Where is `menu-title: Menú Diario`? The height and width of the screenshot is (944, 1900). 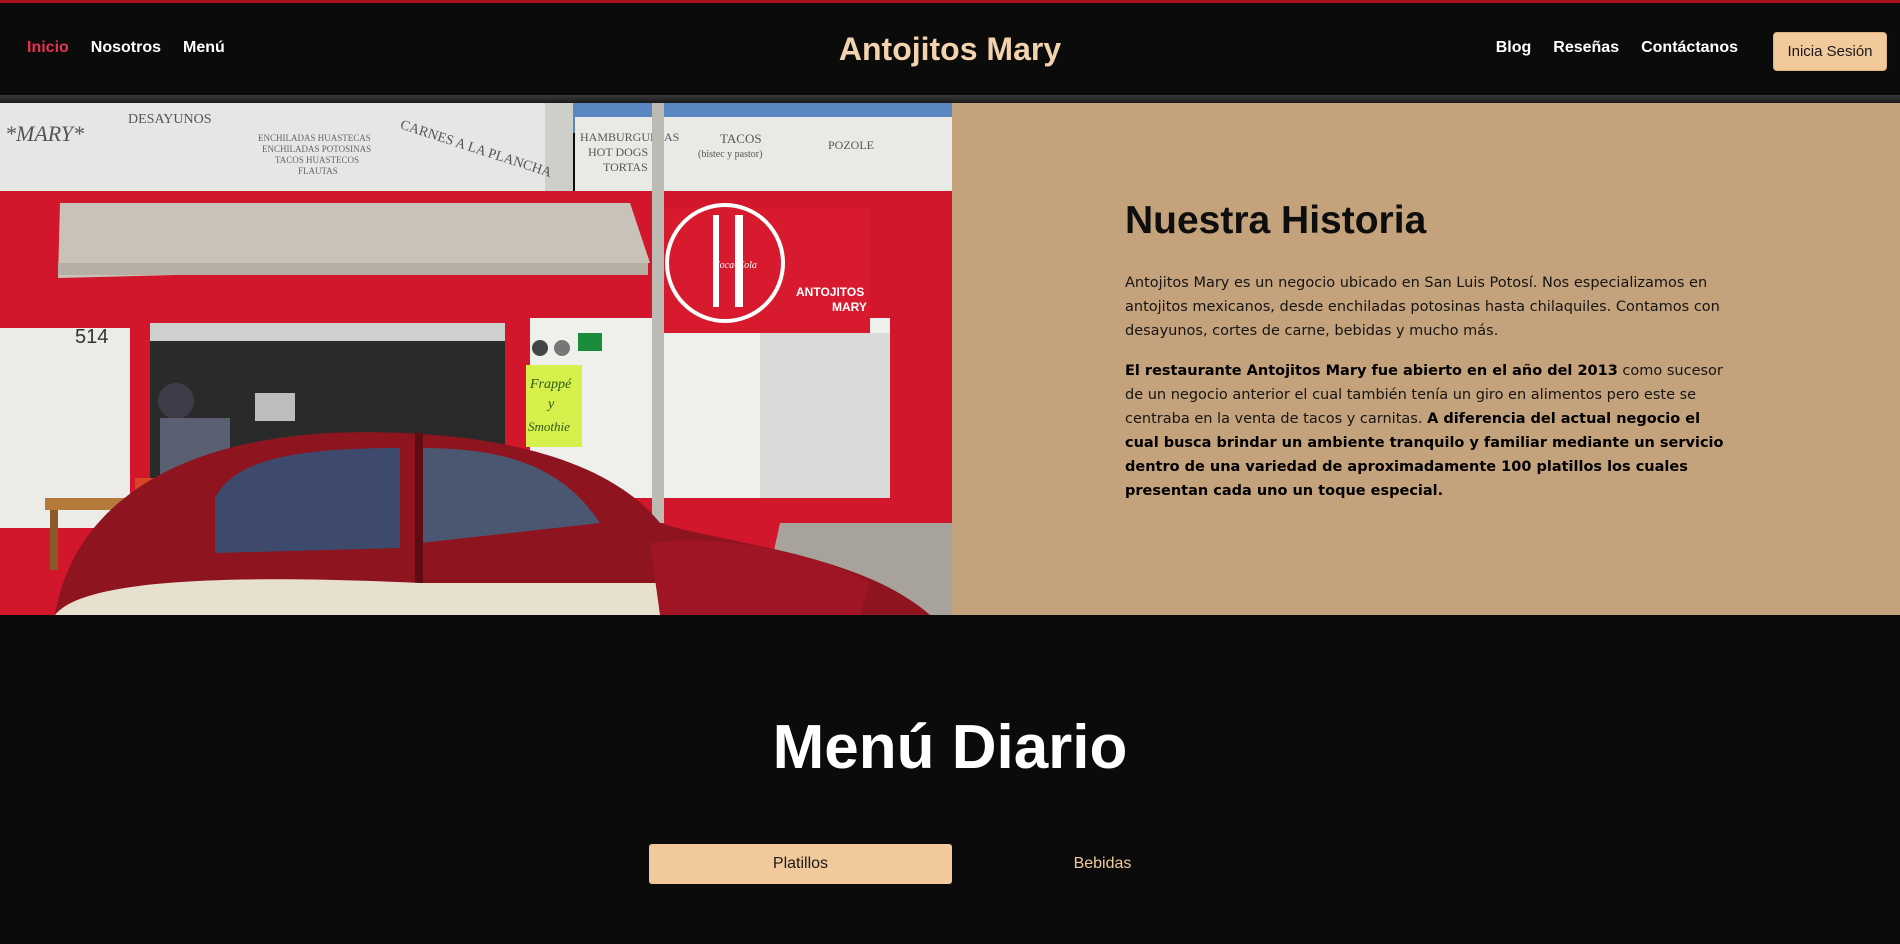 menu-title: Menú Diario is located at coordinates (950, 747).